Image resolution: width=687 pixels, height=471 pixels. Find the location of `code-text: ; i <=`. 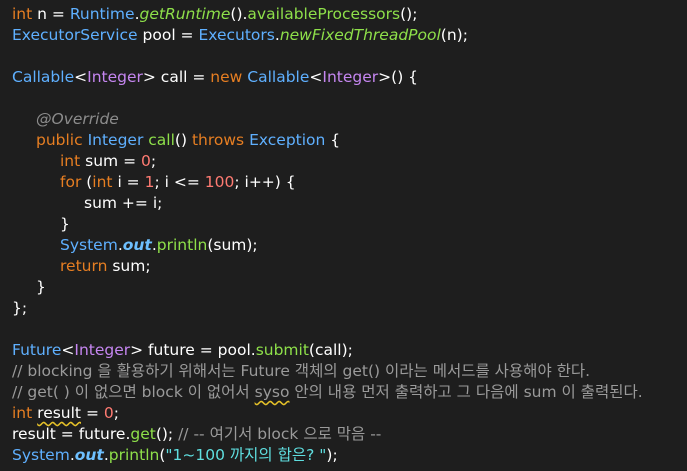

code-text: ; i <= is located at coordinates (179, 182).